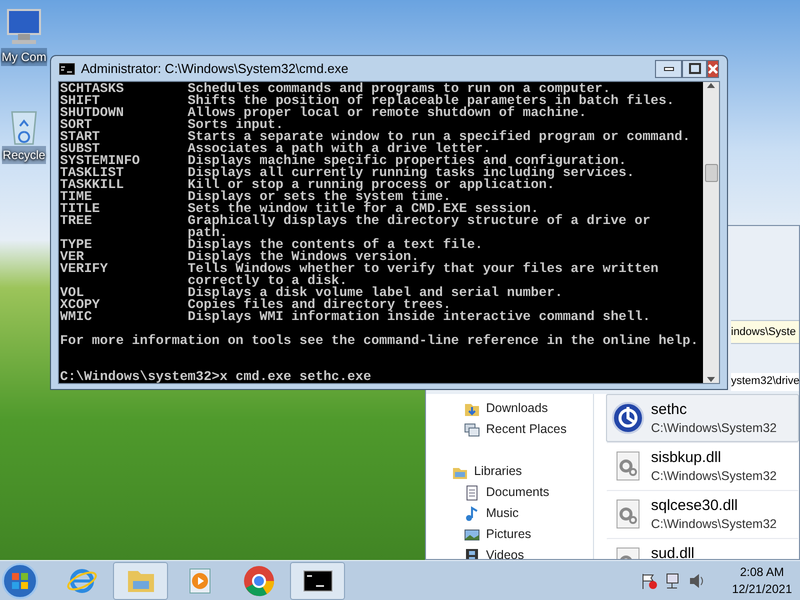 This screenshot has width=800, height=600. What do you see at coordinates (356, 221) in the screenshot?
I see `console-line: TREE Graphically displays the directory structure of a drive or` at bounding box center [356, 221].